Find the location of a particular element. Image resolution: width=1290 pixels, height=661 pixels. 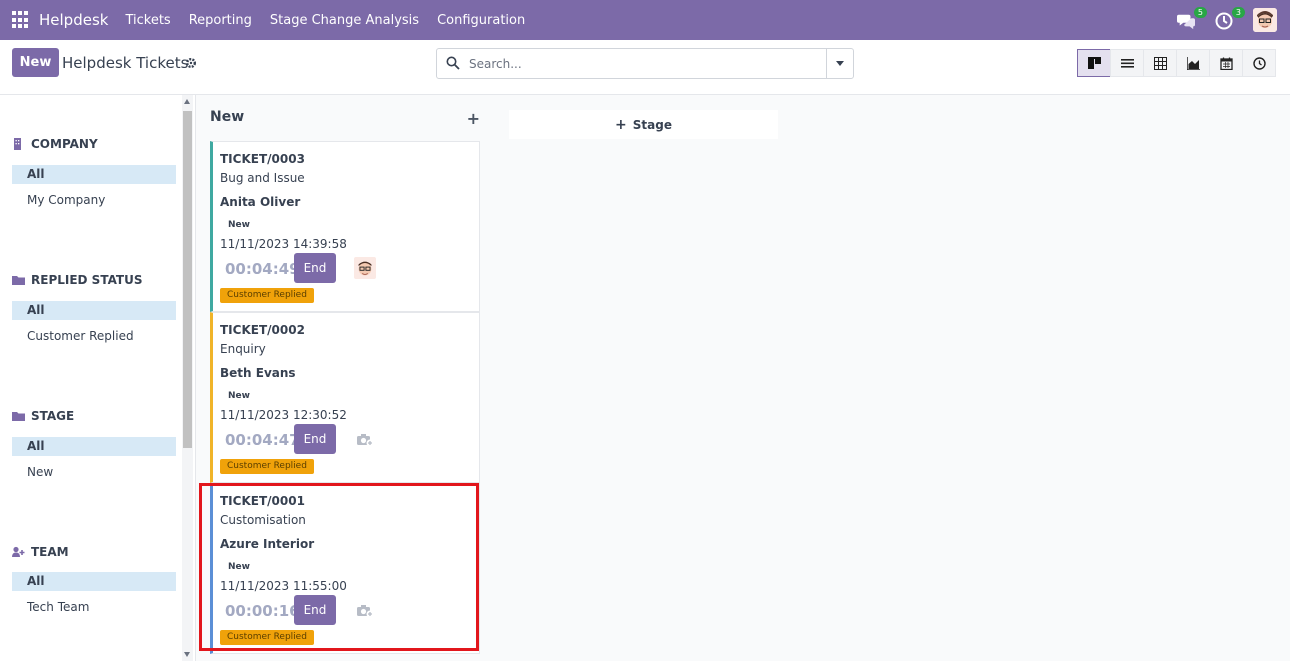

sidebar-scrollbar is located at coordinates (187, 378).